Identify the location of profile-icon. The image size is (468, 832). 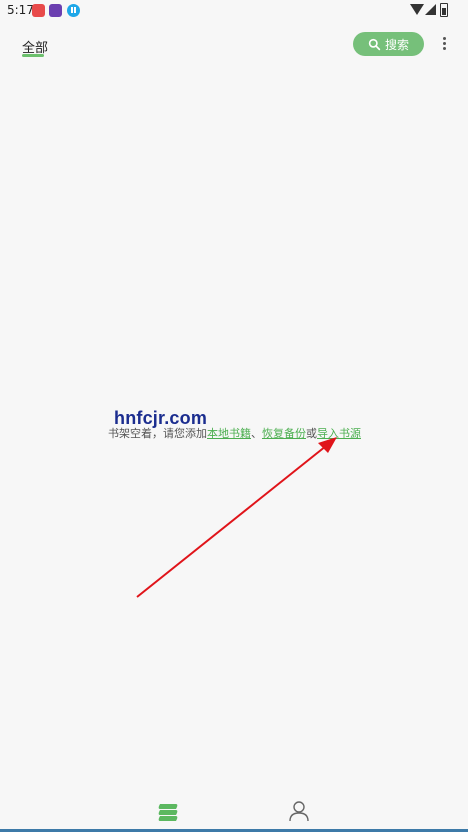
(299, 811).